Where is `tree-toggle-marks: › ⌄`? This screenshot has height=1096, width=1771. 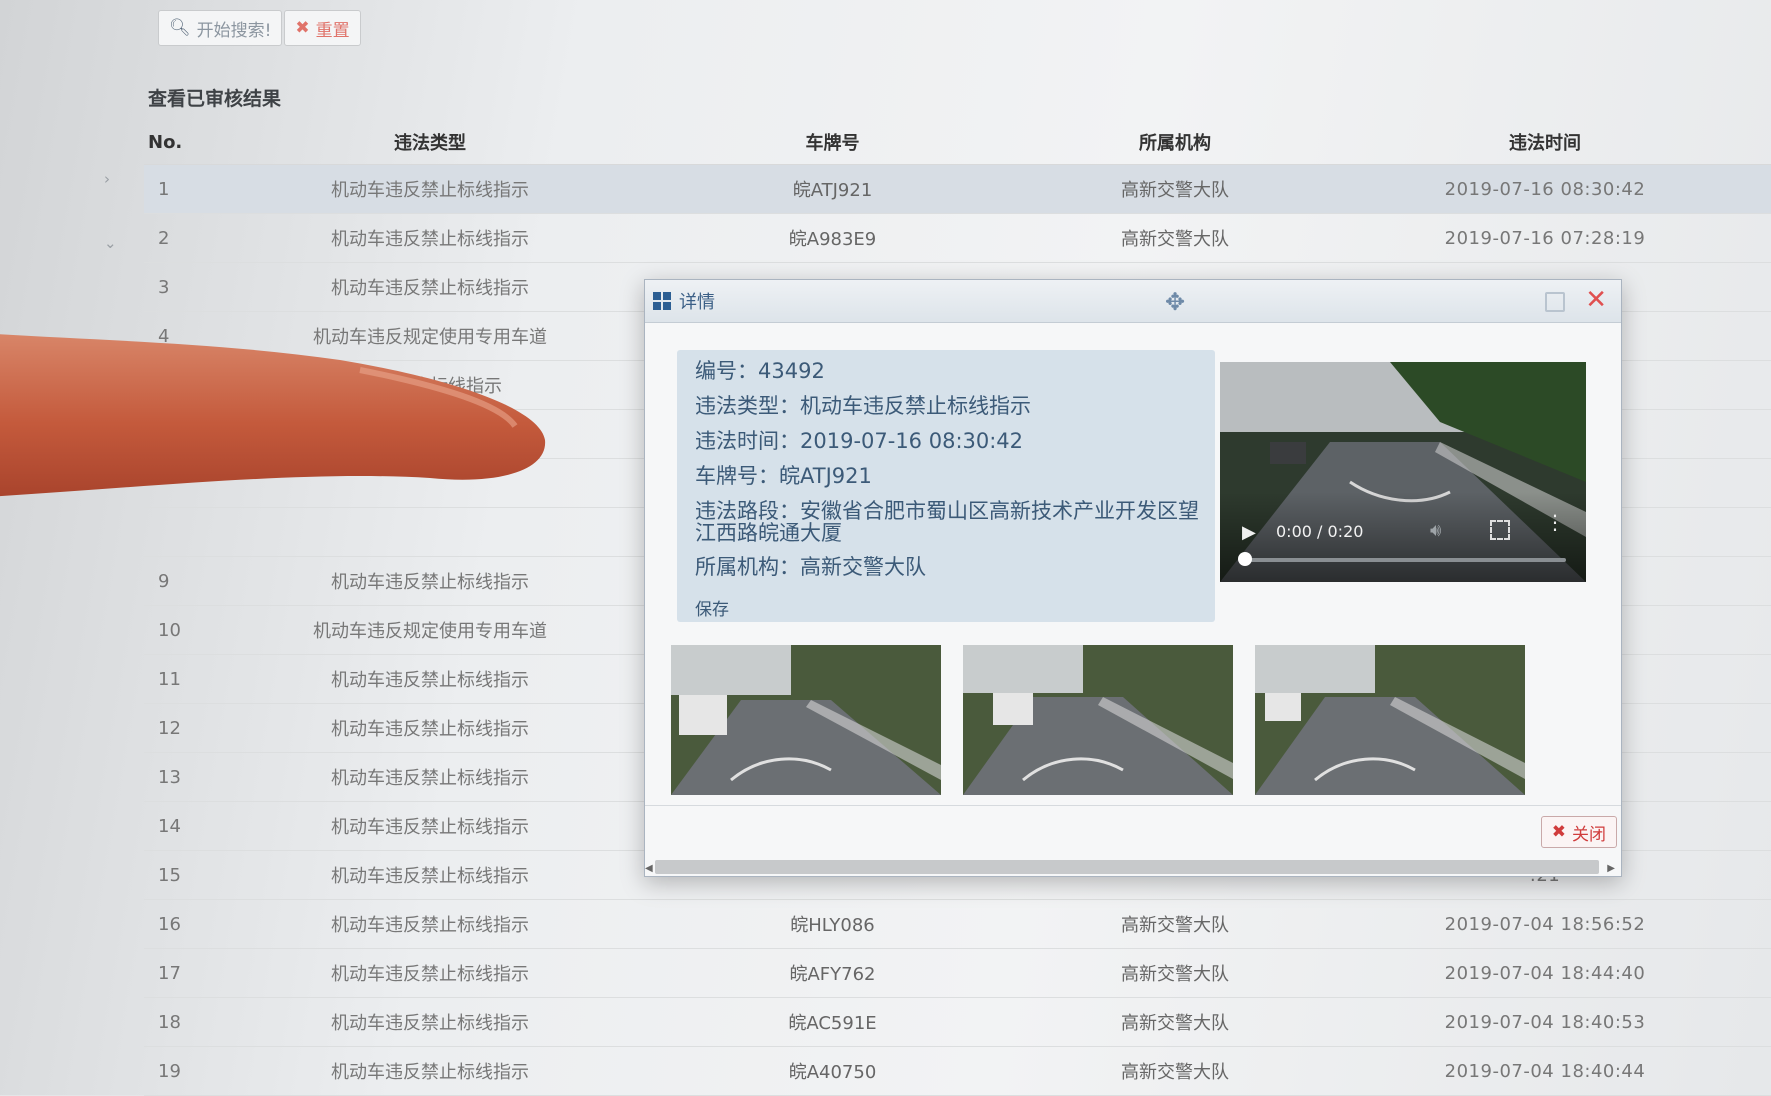
tree-toggle-marks: › ⌄ is located at coordinates (110, 211).